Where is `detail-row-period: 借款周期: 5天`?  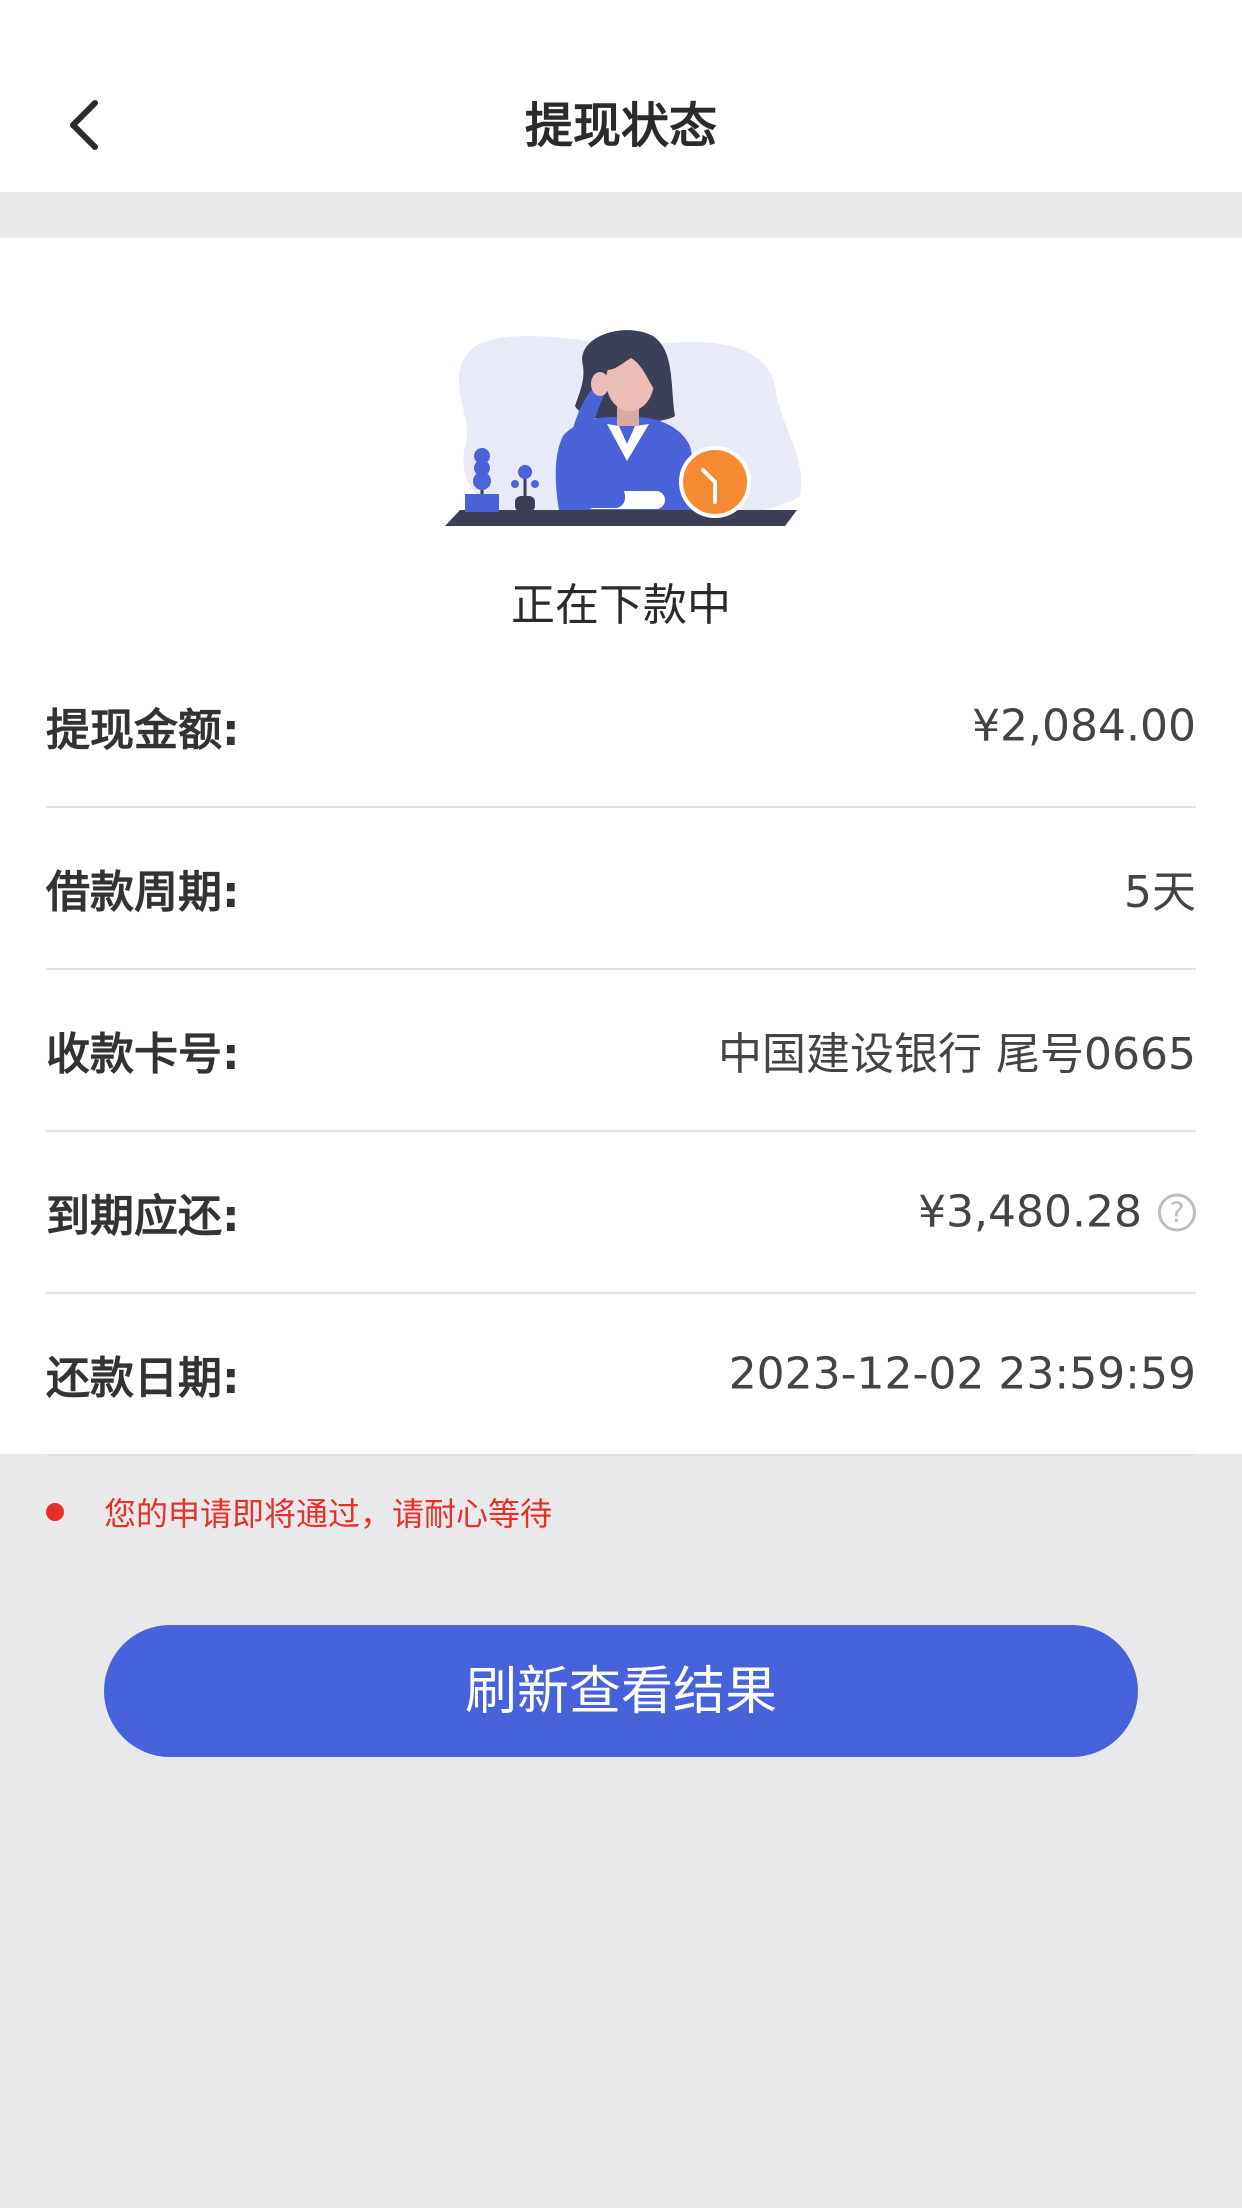
detail-row-period: 借款周期: 5天 is located at coordinates (621, 889).